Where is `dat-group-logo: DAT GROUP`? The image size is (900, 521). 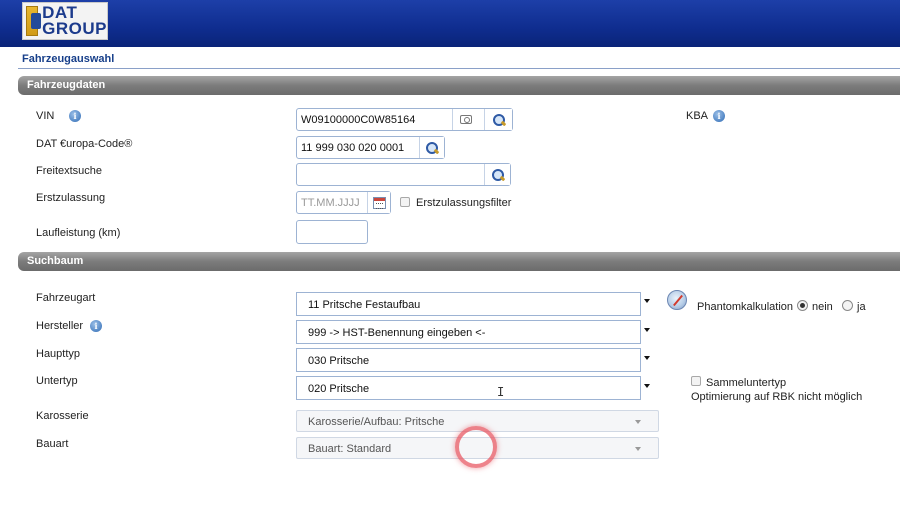
dat-group-logo: DAT GROUP is located at coordinates (65, 21).